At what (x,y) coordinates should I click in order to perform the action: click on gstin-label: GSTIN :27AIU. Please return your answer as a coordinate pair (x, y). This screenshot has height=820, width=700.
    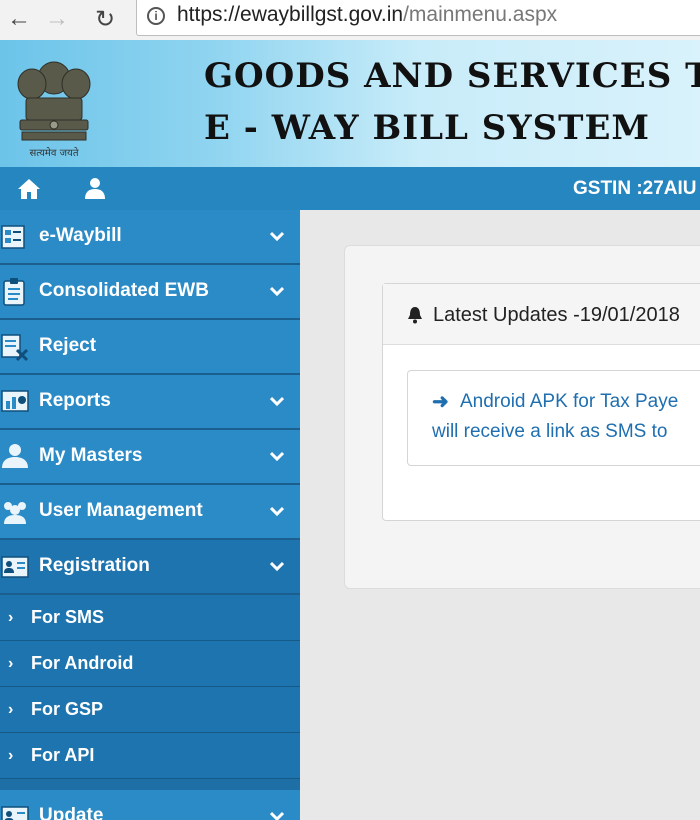
    Looking at the image, I should click on (635, 188).